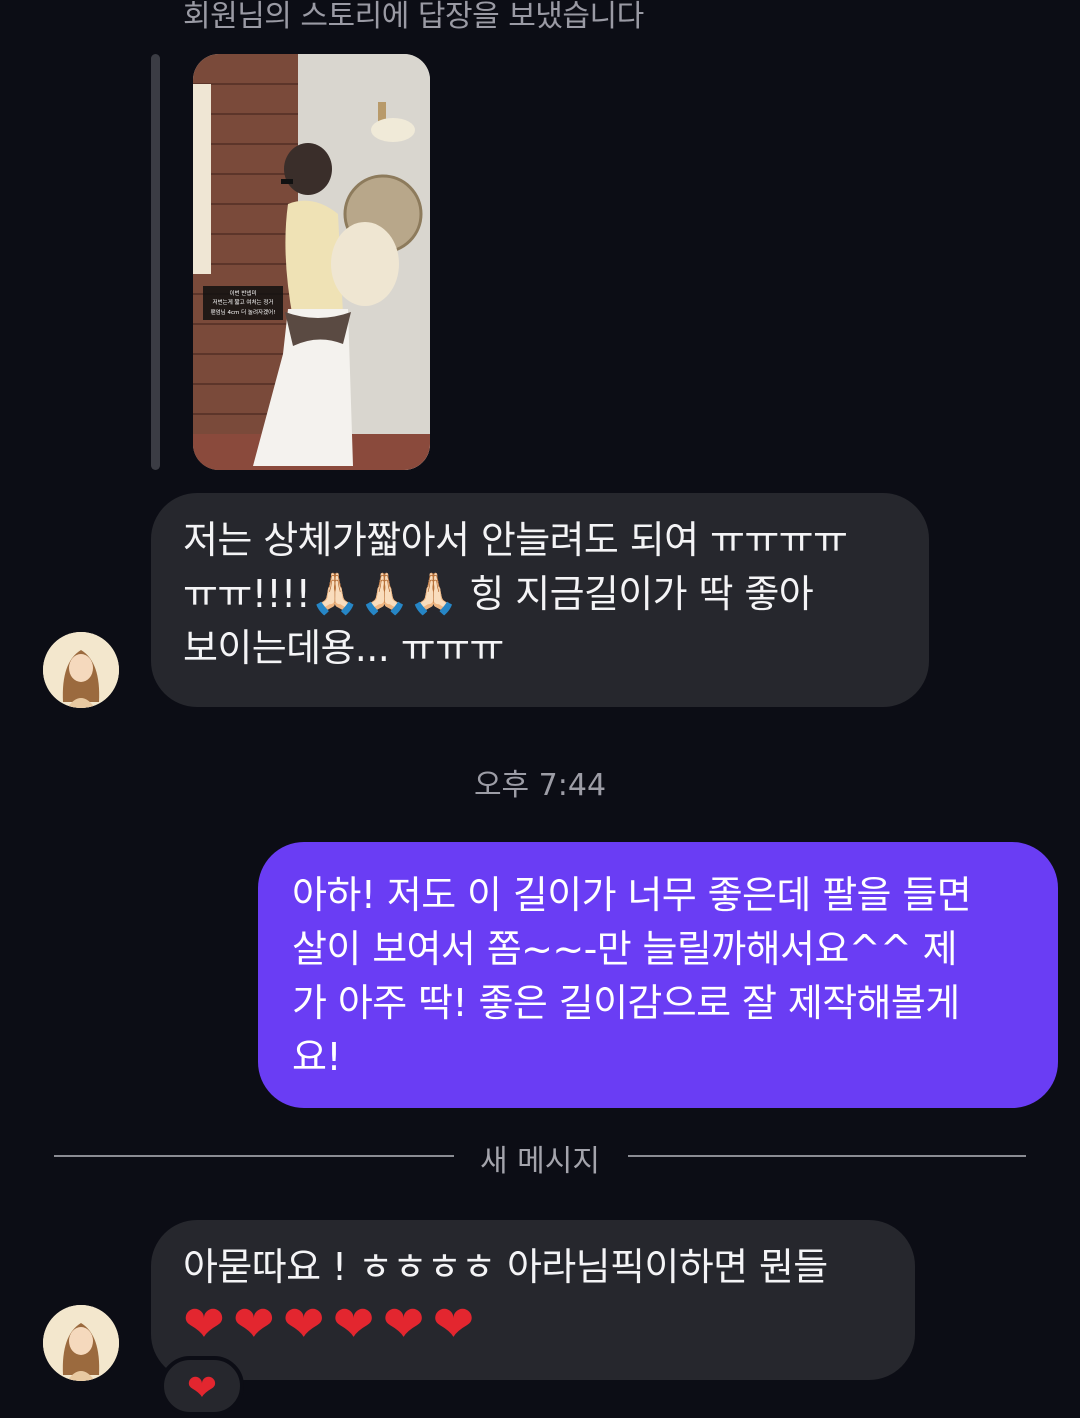 This screenshot has width=1080, height=1418. What do you see at coordinates (533, 1300) in the screenshot?
I see `incoming-message-bubble: 아묻따요 ! ㅎㅎㅎㅎ 아라님픽이하면 뭔들 ❤❤❤❤❤❤` at bounding box center [533, 1300].